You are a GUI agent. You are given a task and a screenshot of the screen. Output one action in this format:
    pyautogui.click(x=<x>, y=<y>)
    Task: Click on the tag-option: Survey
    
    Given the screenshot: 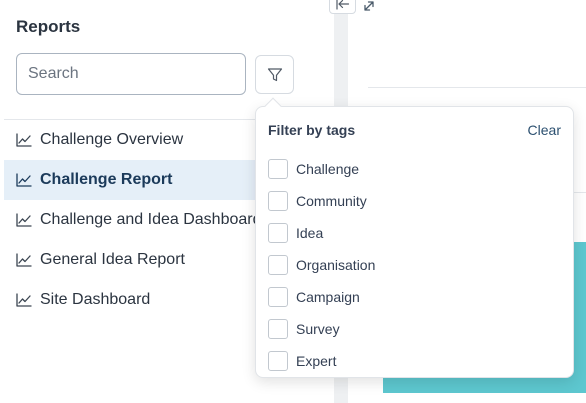 What is the action you would take?
    pyautogui.click(x=321, y=329)
    